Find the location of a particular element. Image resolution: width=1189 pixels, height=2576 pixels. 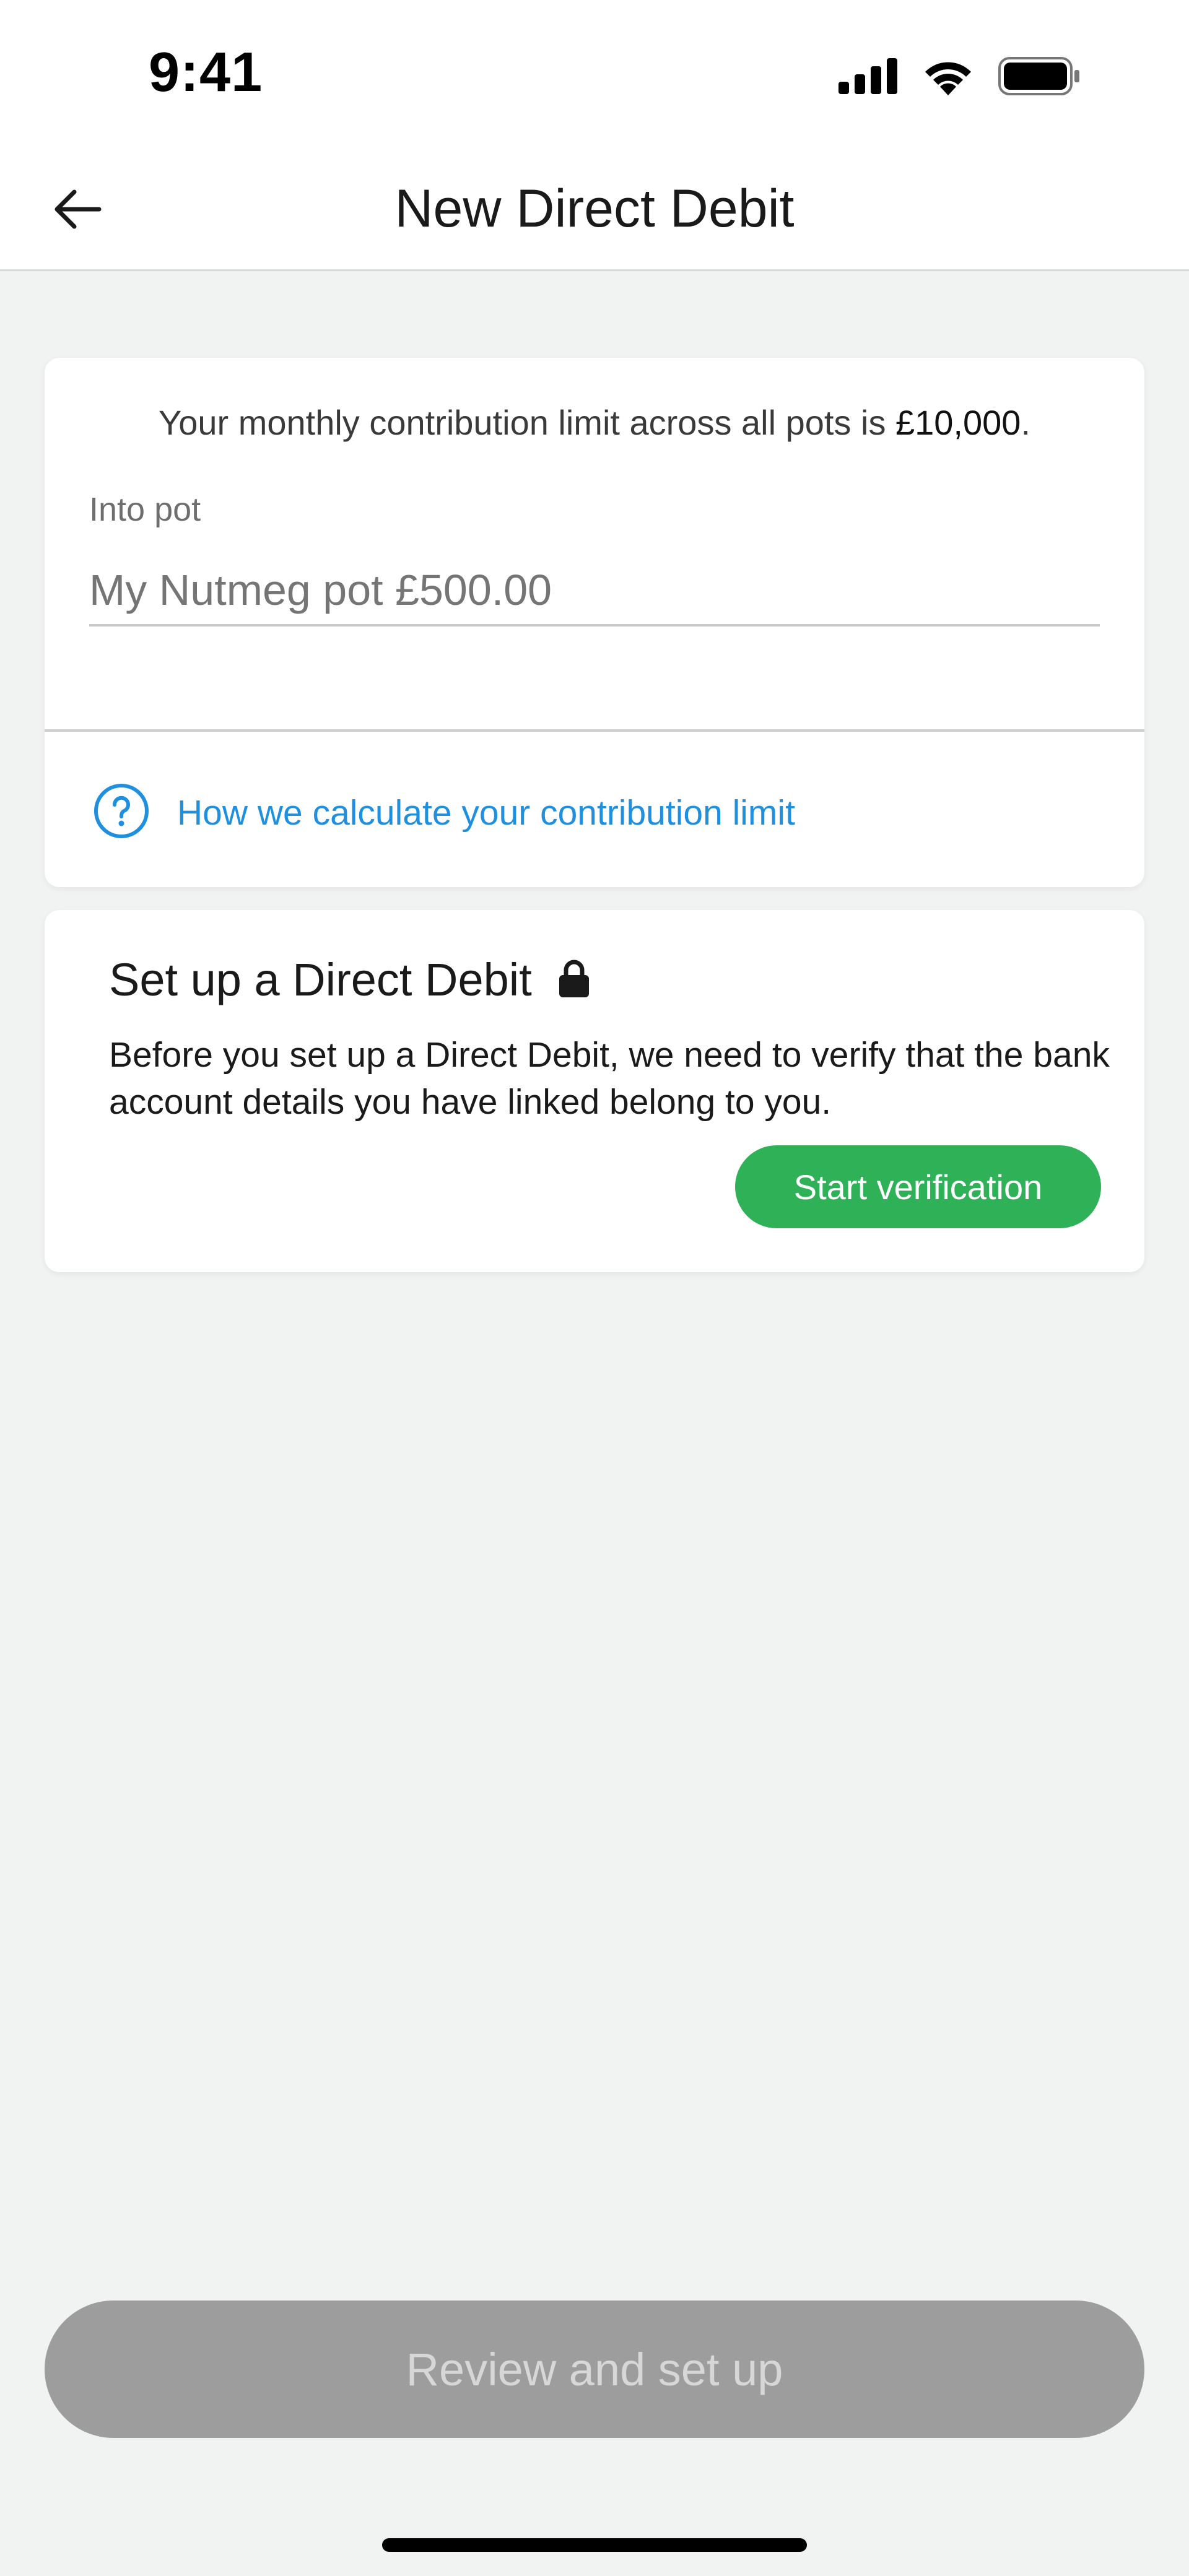

status-icons is located at coordinates (959, 77).